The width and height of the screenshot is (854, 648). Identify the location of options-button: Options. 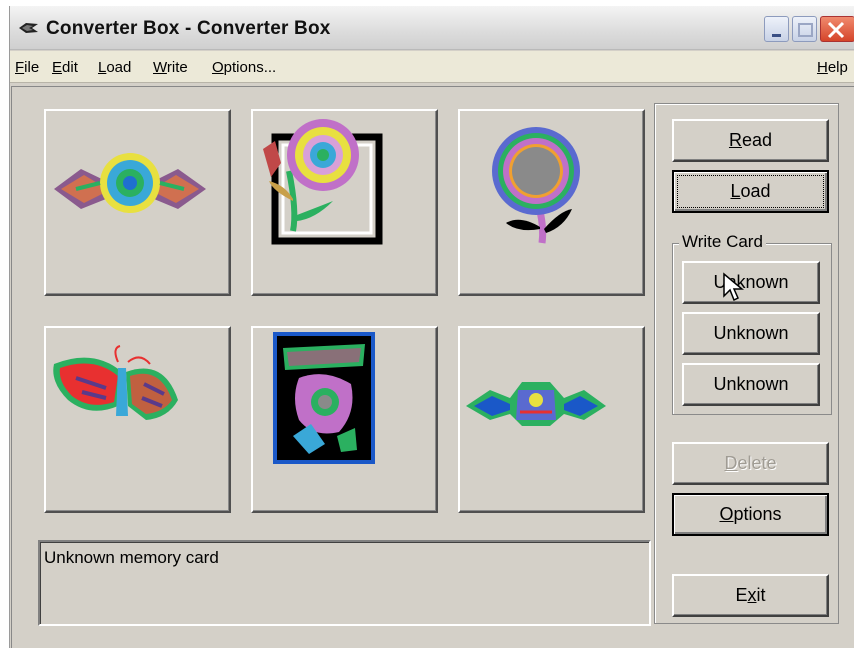
(750, 514).